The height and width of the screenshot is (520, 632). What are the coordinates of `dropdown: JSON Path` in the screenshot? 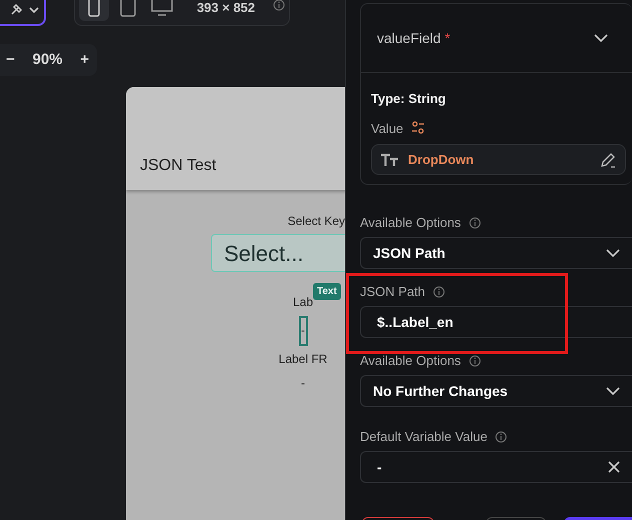 It's located at (496, 253).